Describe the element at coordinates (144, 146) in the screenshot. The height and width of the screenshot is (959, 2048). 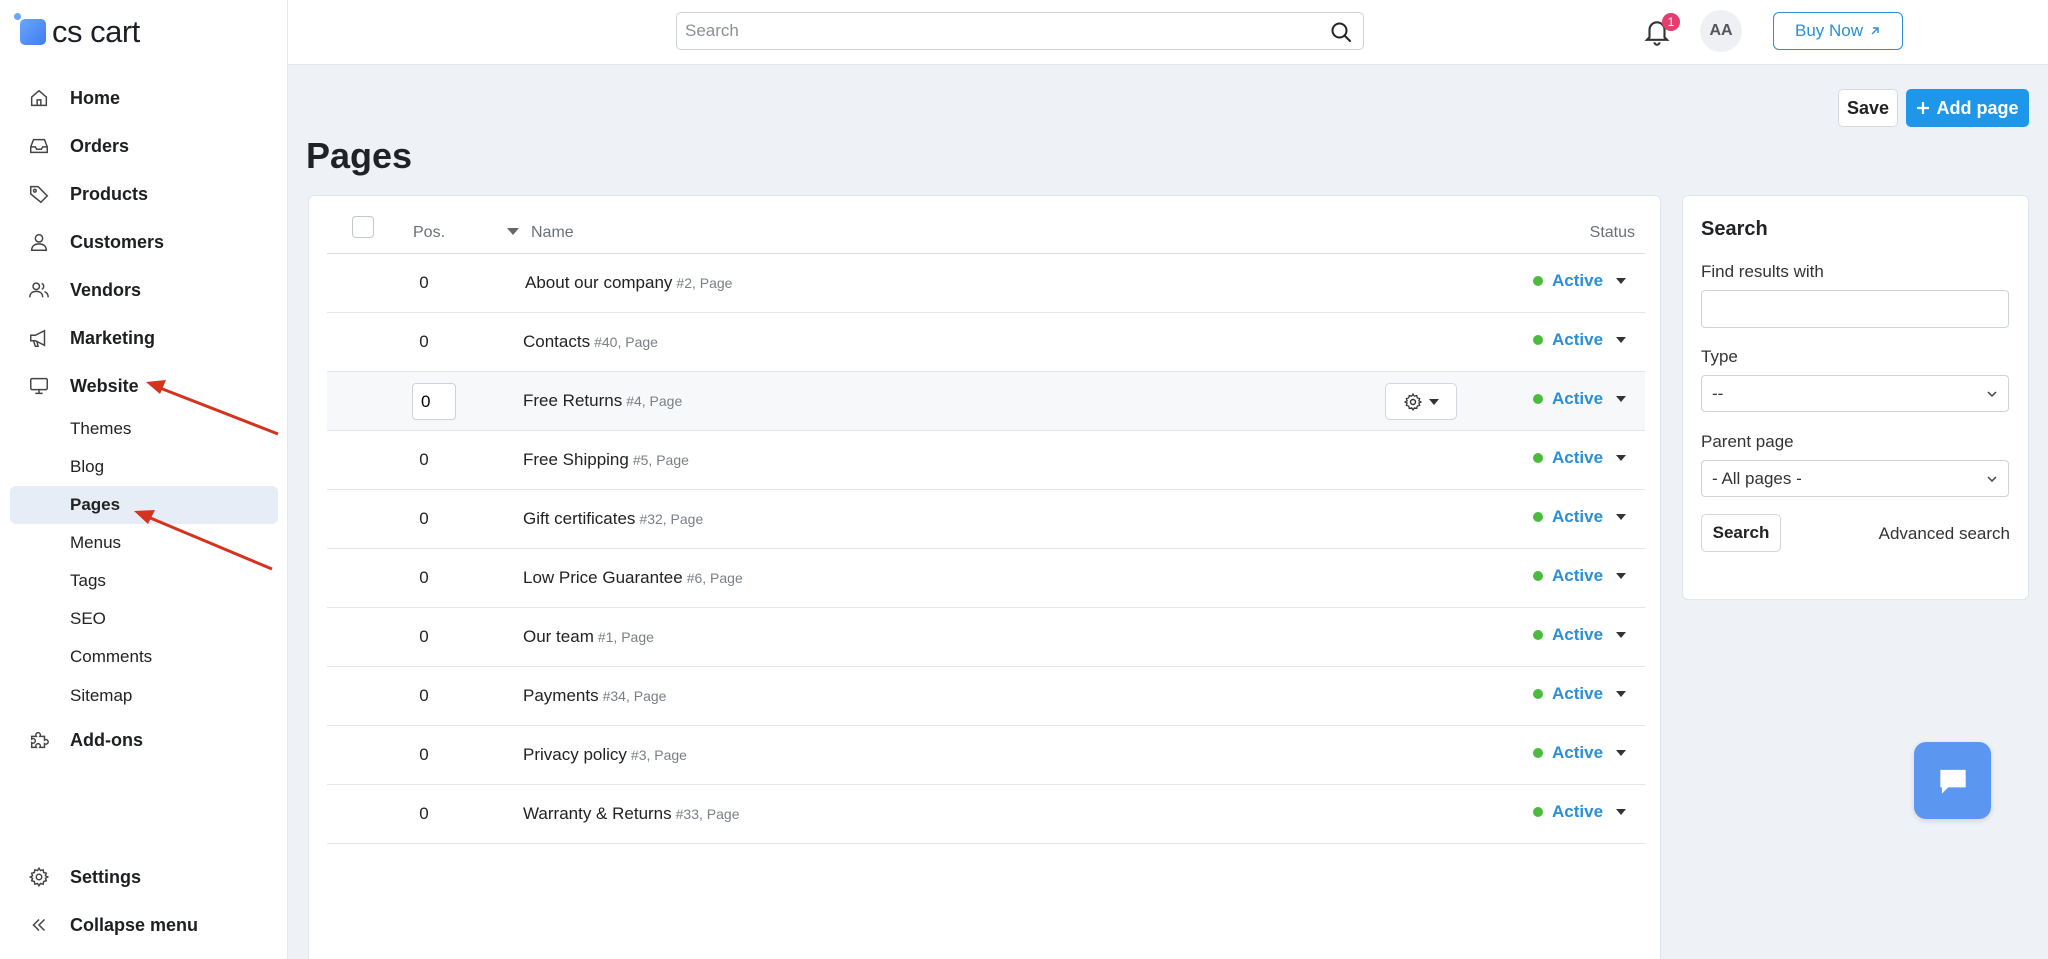
I see `sidebar-item-orders: Orders` at that location.